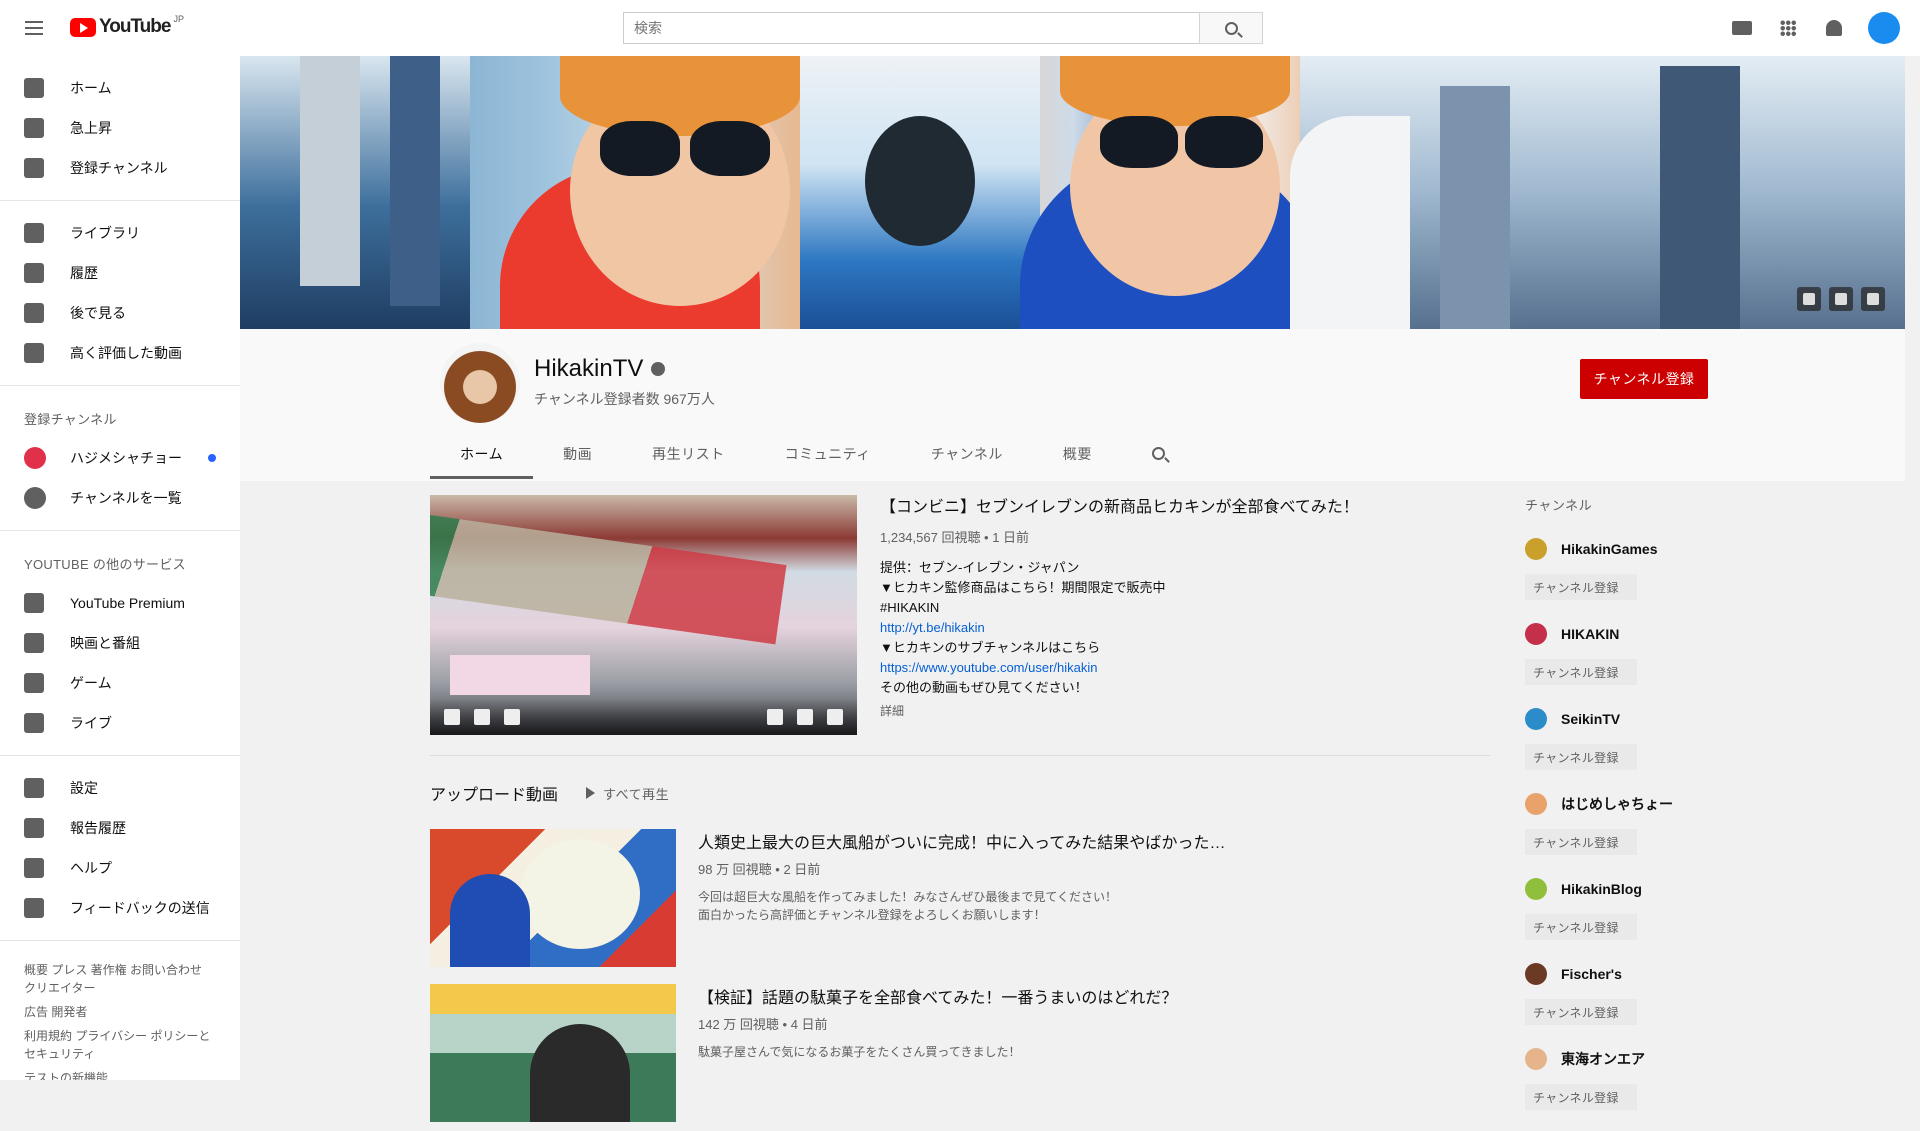 The height and width of the screenshot is (1131, 1920). I want to click on play-all-button: すべて再生, so click(627, 793).